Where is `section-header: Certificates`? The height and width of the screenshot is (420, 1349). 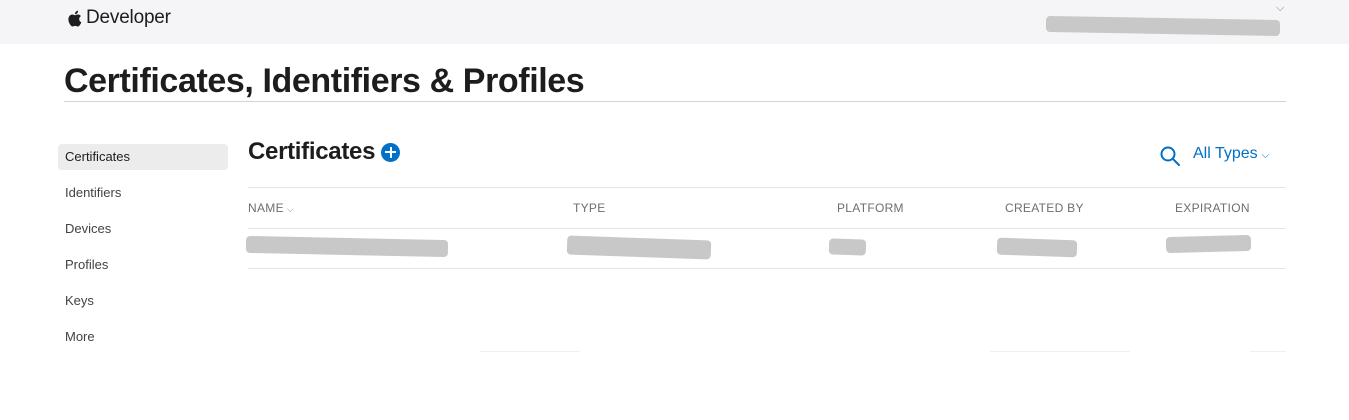 section-header: Certificates is located at coordinates (324, 152).